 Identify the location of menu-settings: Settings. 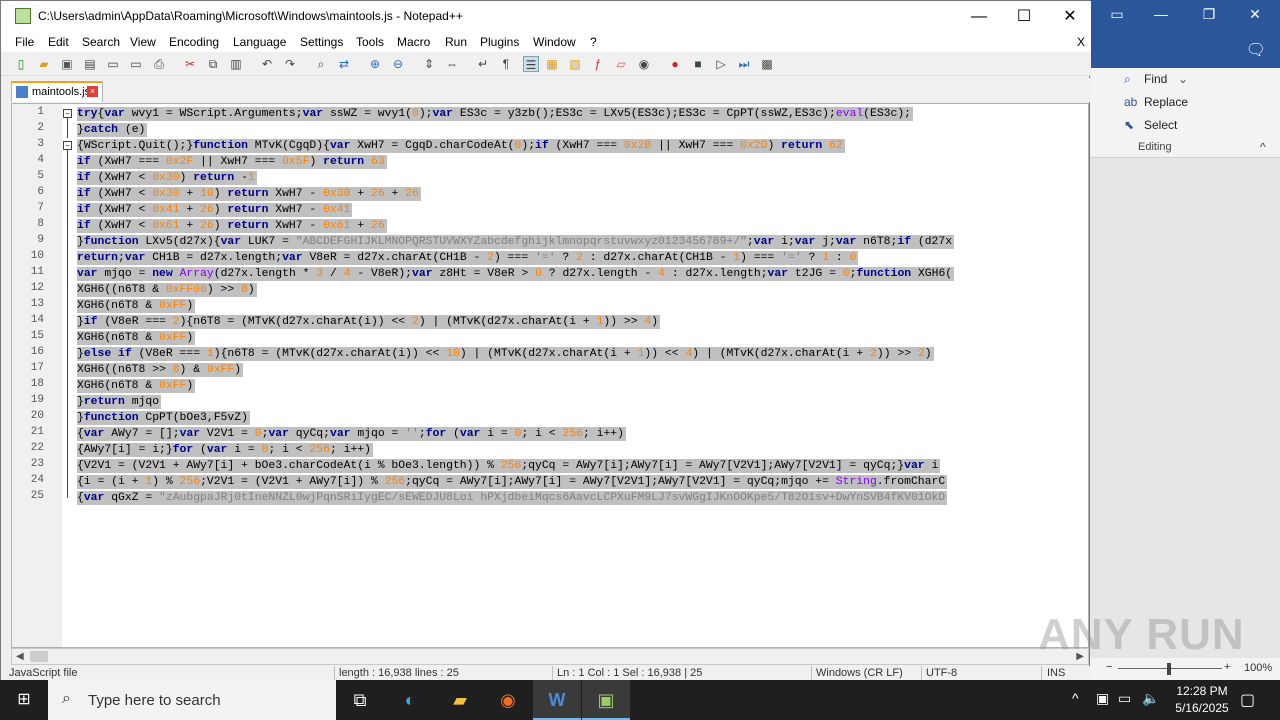
(321, 42).